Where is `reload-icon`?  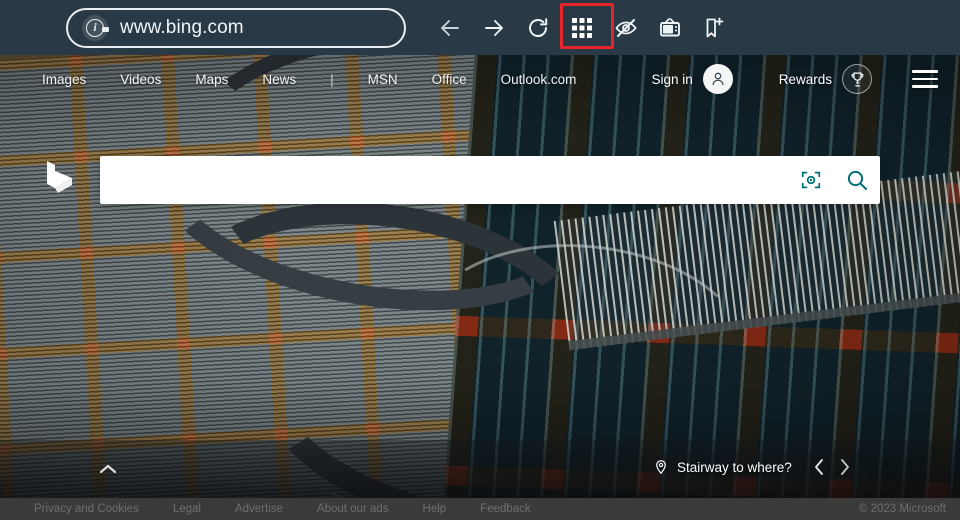
reload-icon is located at coordinates (538, 27).